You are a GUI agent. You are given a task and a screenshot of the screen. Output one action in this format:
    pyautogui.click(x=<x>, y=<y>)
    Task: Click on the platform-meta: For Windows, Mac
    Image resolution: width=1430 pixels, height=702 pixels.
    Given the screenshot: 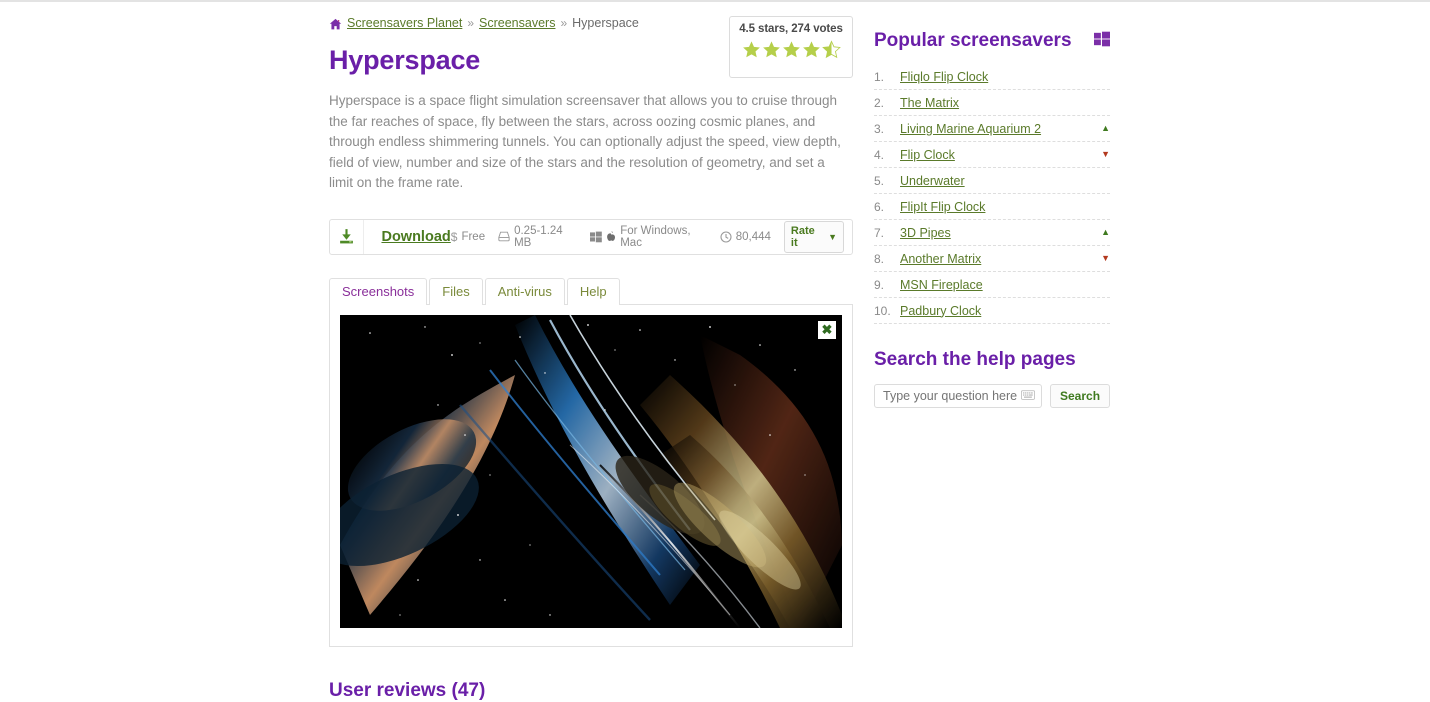 What is the action you would take?
    pyautogui.click(x=648, y=237)
    